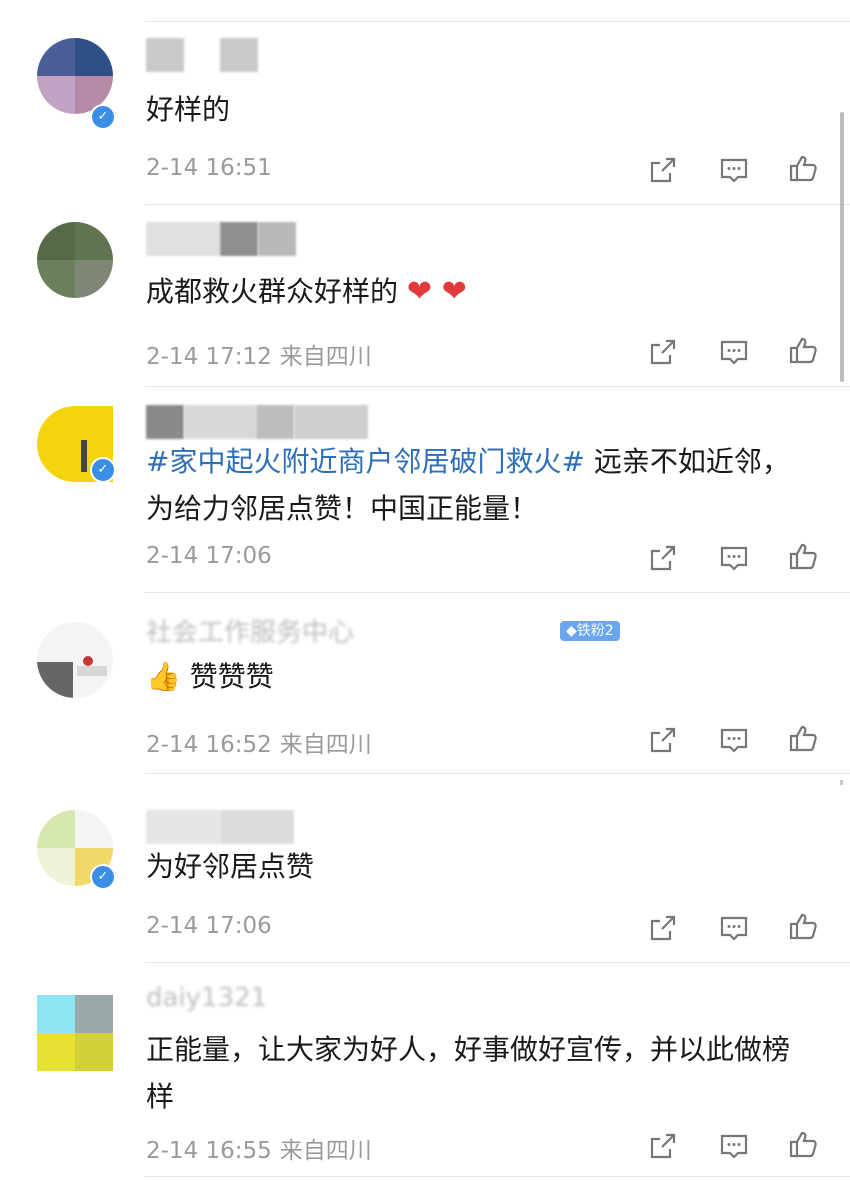 This screenshot has height=1180, width=850. I want to click on timestamp: 2-14 16:51, so click(209, 168).